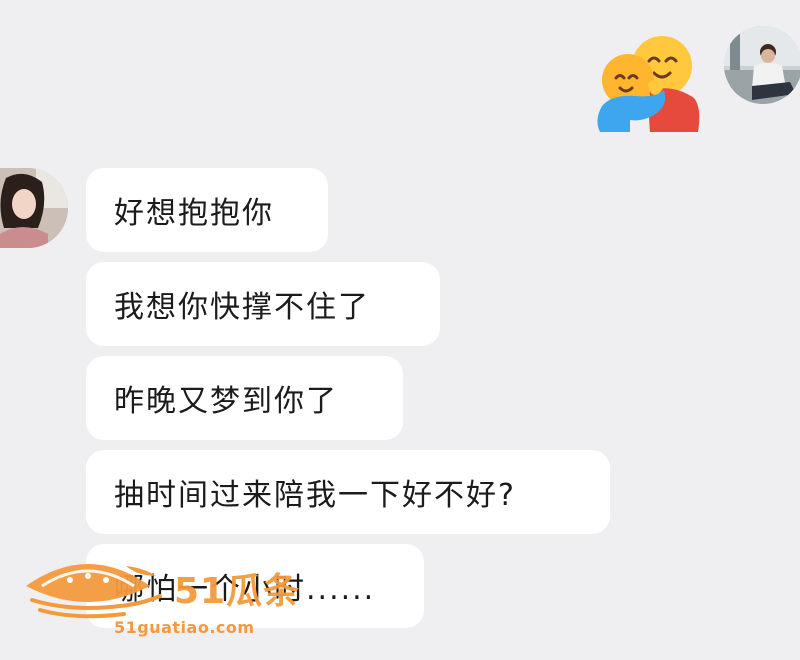 The width and height of the screenshot is (800, 660). What do you see at coordinates (226, 401) in the screenshot?
I see `message-text: 昨晚又梦到你了` at bounding box center [226, 401].